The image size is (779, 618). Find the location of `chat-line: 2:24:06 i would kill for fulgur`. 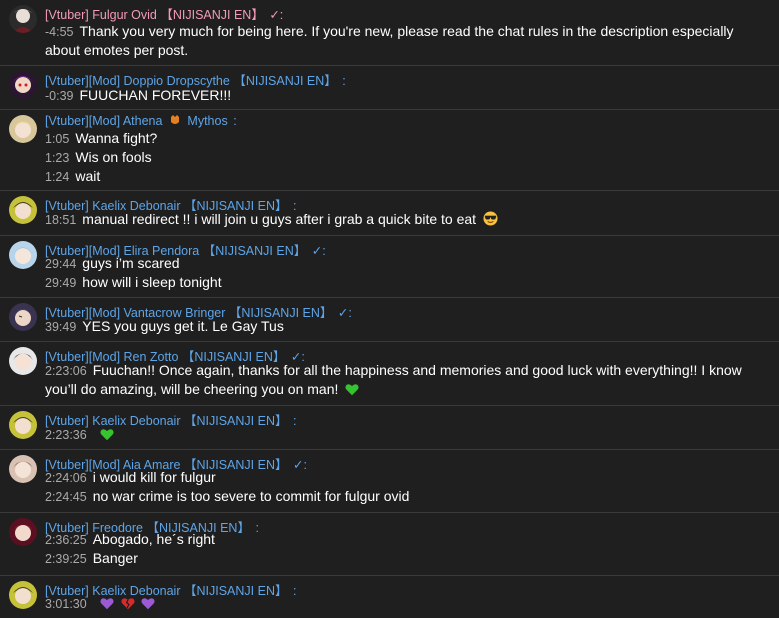

chat-line: 2:24:06 i would kill for fulgur is located at coordinates (409, 478).